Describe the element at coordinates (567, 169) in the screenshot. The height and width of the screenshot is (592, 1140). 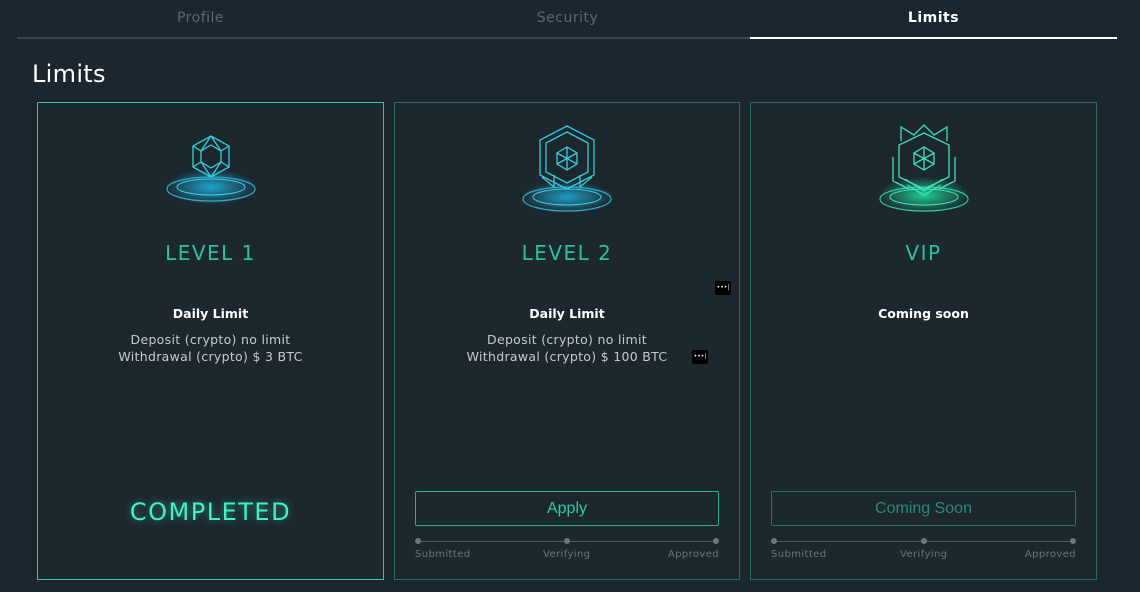
I see `level-2-shield-icon` at that location.